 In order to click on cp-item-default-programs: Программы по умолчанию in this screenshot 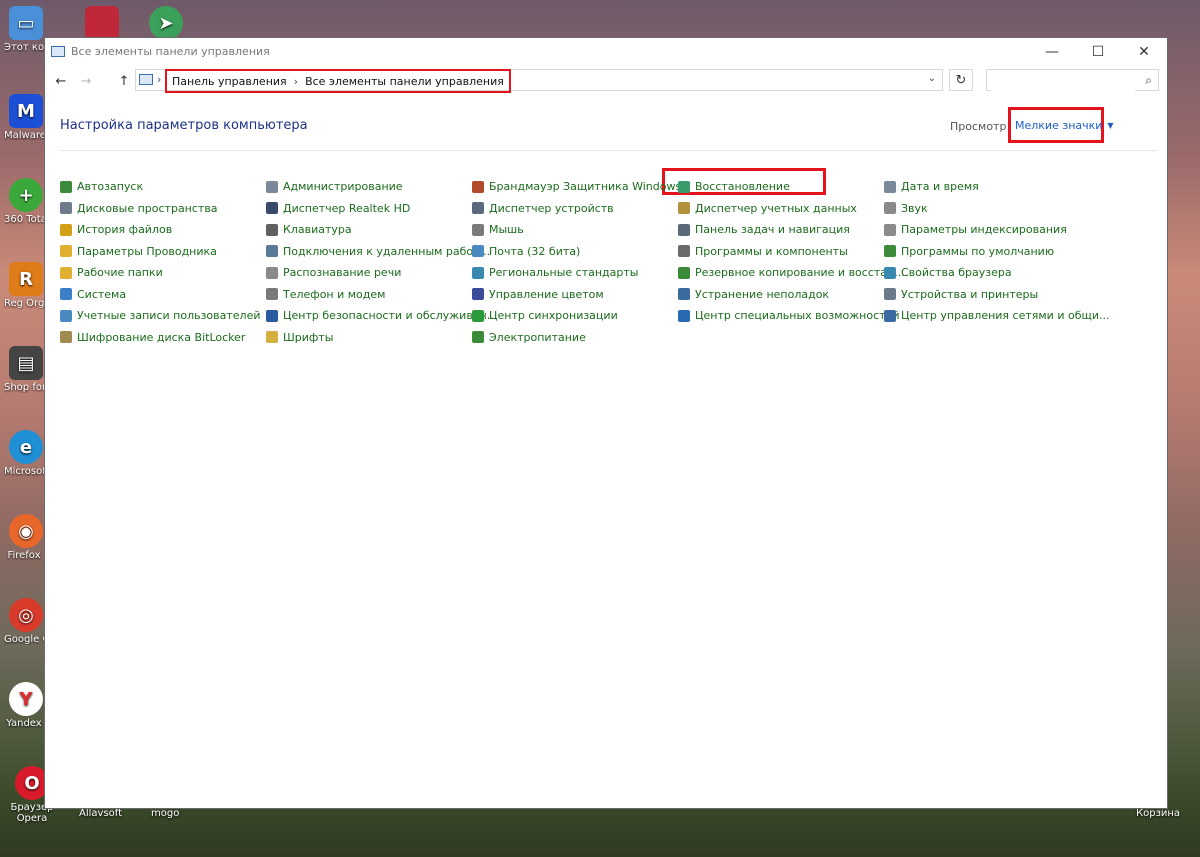, I will do `click(997, 252)`.